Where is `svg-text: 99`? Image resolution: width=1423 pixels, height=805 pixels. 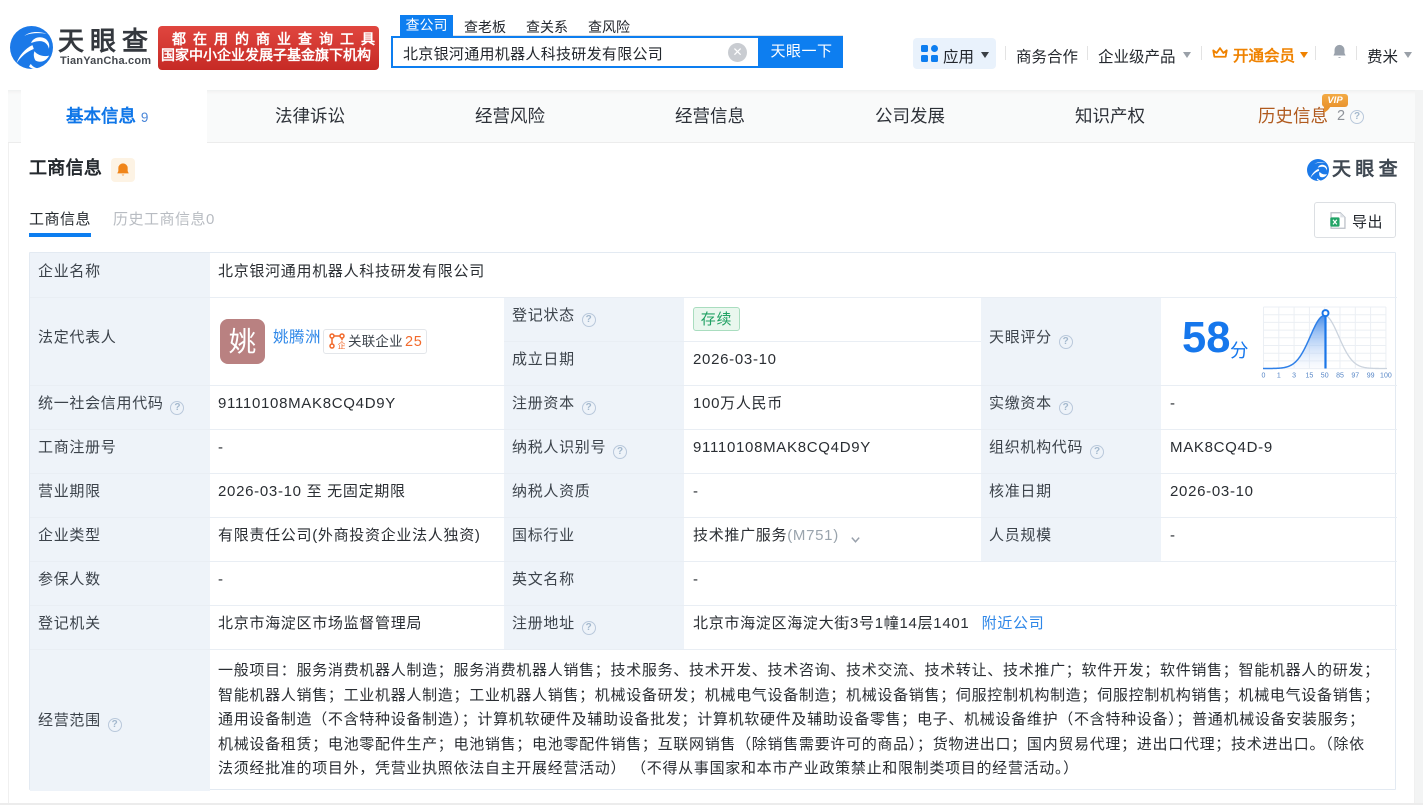
svg-text: 99 is located at coordinates (1371, 376).